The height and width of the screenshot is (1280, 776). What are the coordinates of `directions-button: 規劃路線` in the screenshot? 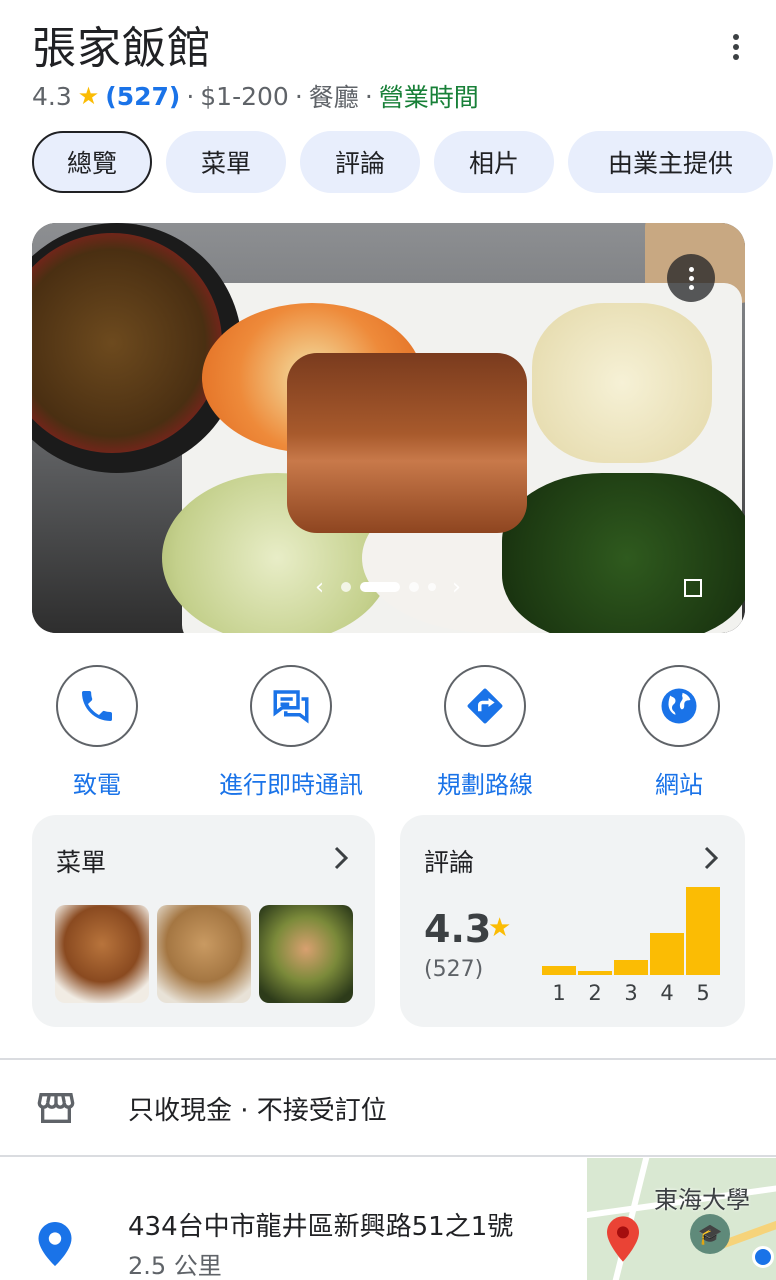 It's located at (485, 732).